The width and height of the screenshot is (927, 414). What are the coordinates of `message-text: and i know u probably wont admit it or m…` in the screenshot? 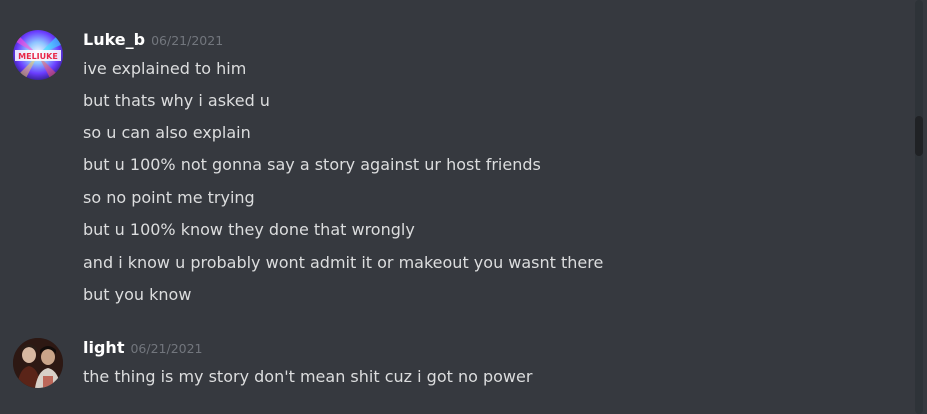 It's located at (343, 262).